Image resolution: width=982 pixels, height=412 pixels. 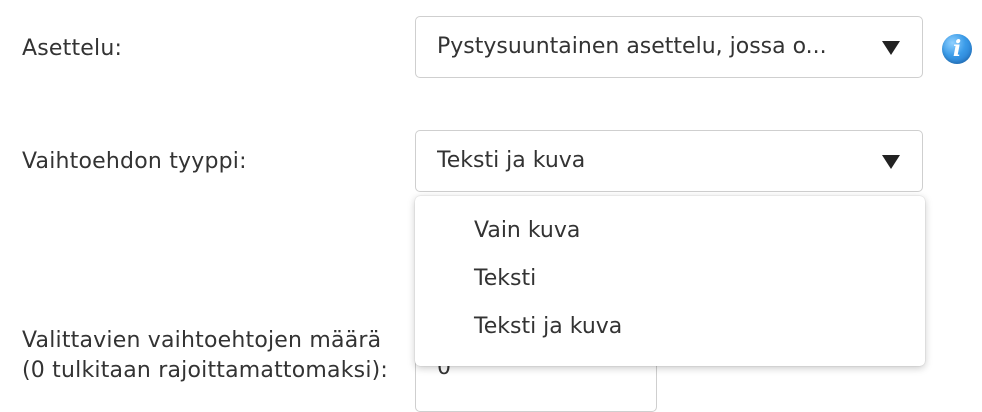 What do you see at coordinates (72, 48) in the screenshot?
I see `layout-label: Asettelu:` at bounding box center [72, 48].